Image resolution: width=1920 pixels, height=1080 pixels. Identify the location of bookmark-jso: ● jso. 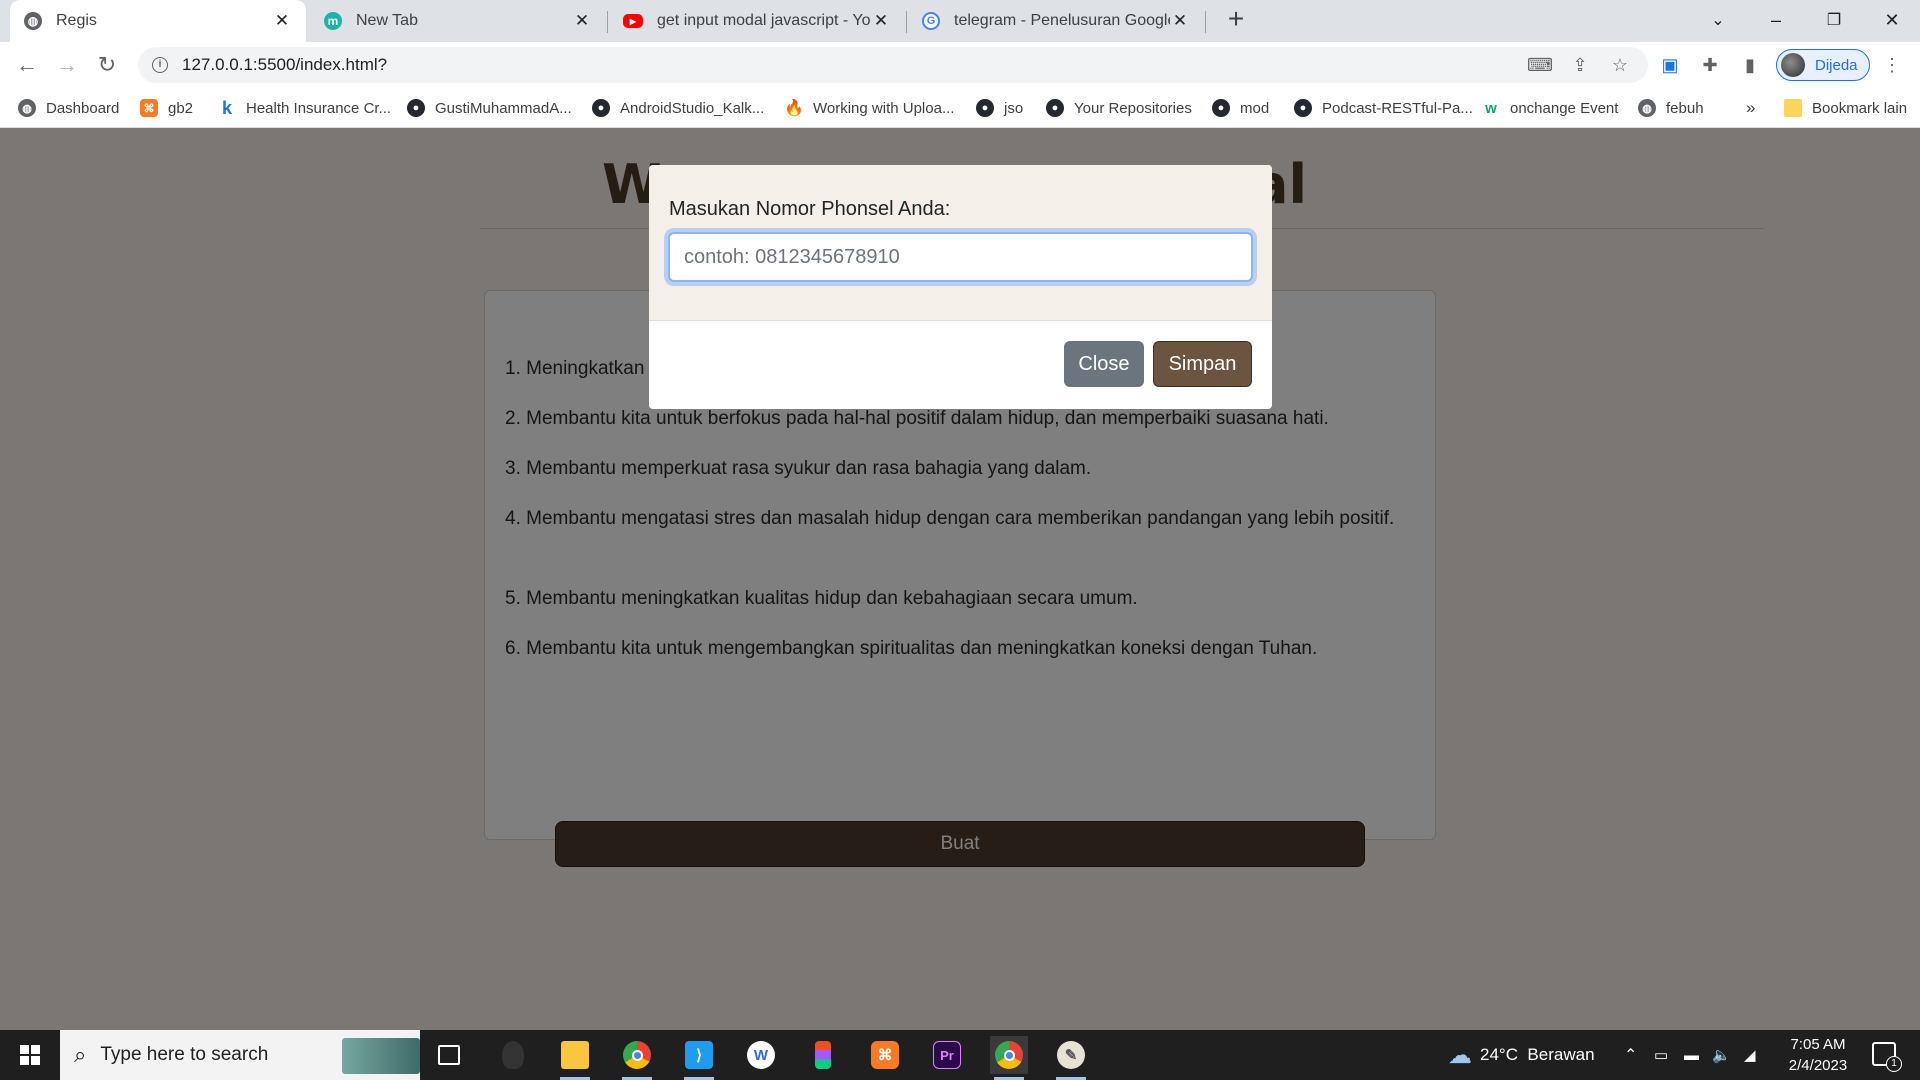
(999, 108).